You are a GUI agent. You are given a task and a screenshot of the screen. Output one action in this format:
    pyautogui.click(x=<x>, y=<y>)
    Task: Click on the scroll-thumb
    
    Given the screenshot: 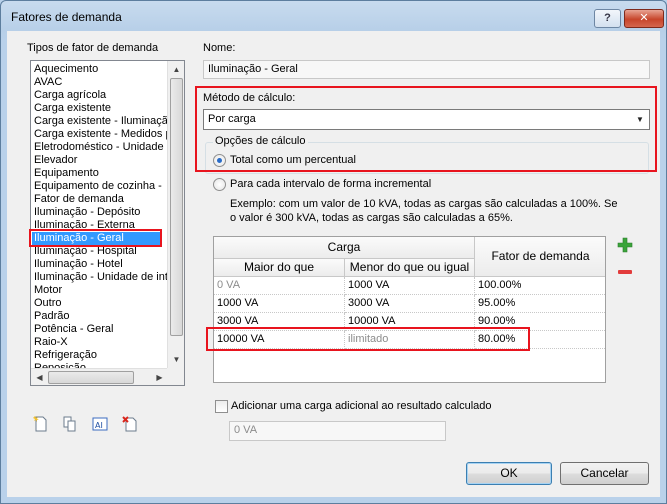 What is the action you would take?
    pyautogui.click(x=176, y=207)
    